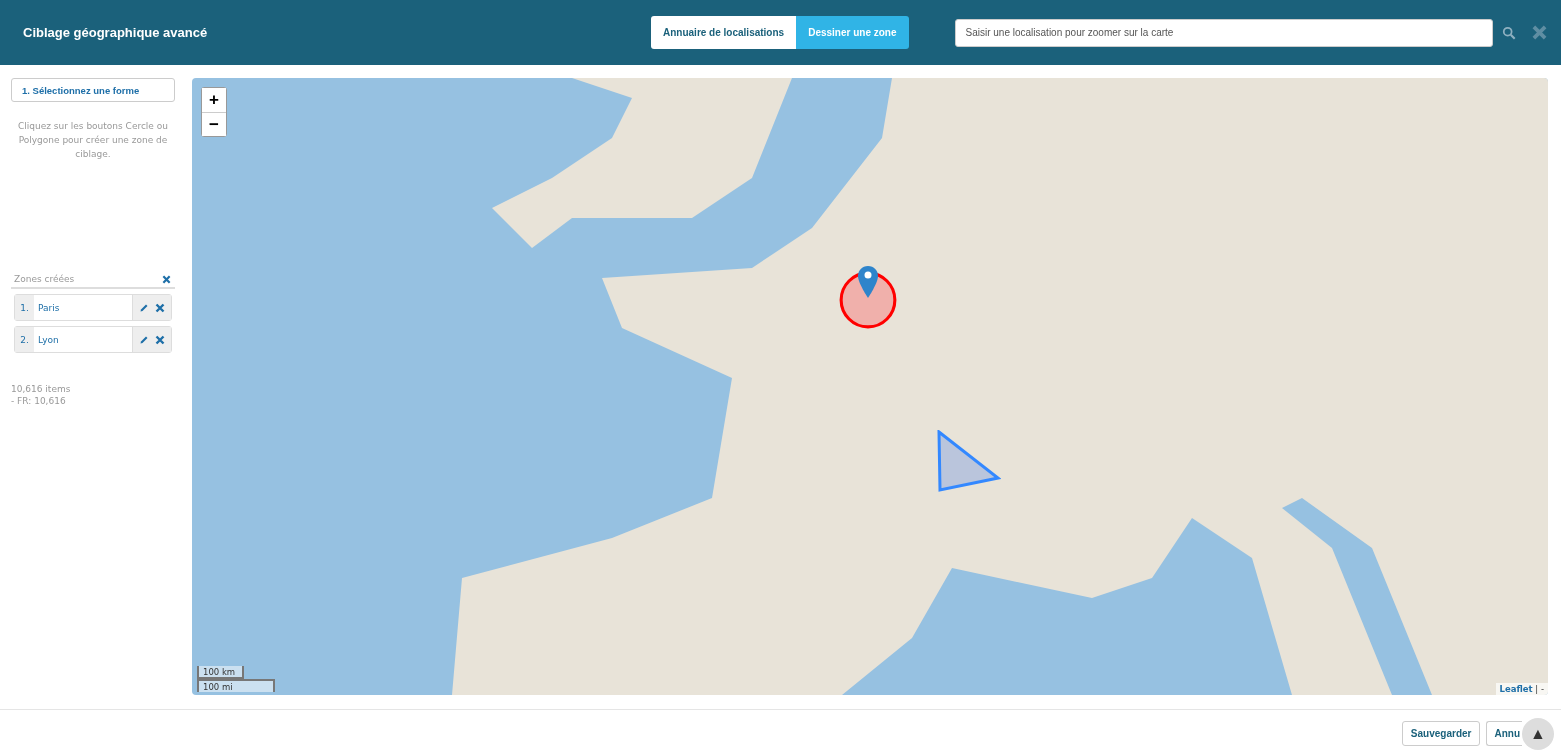  I want to click on summary-text: 10,616 items, so click(41, 389).